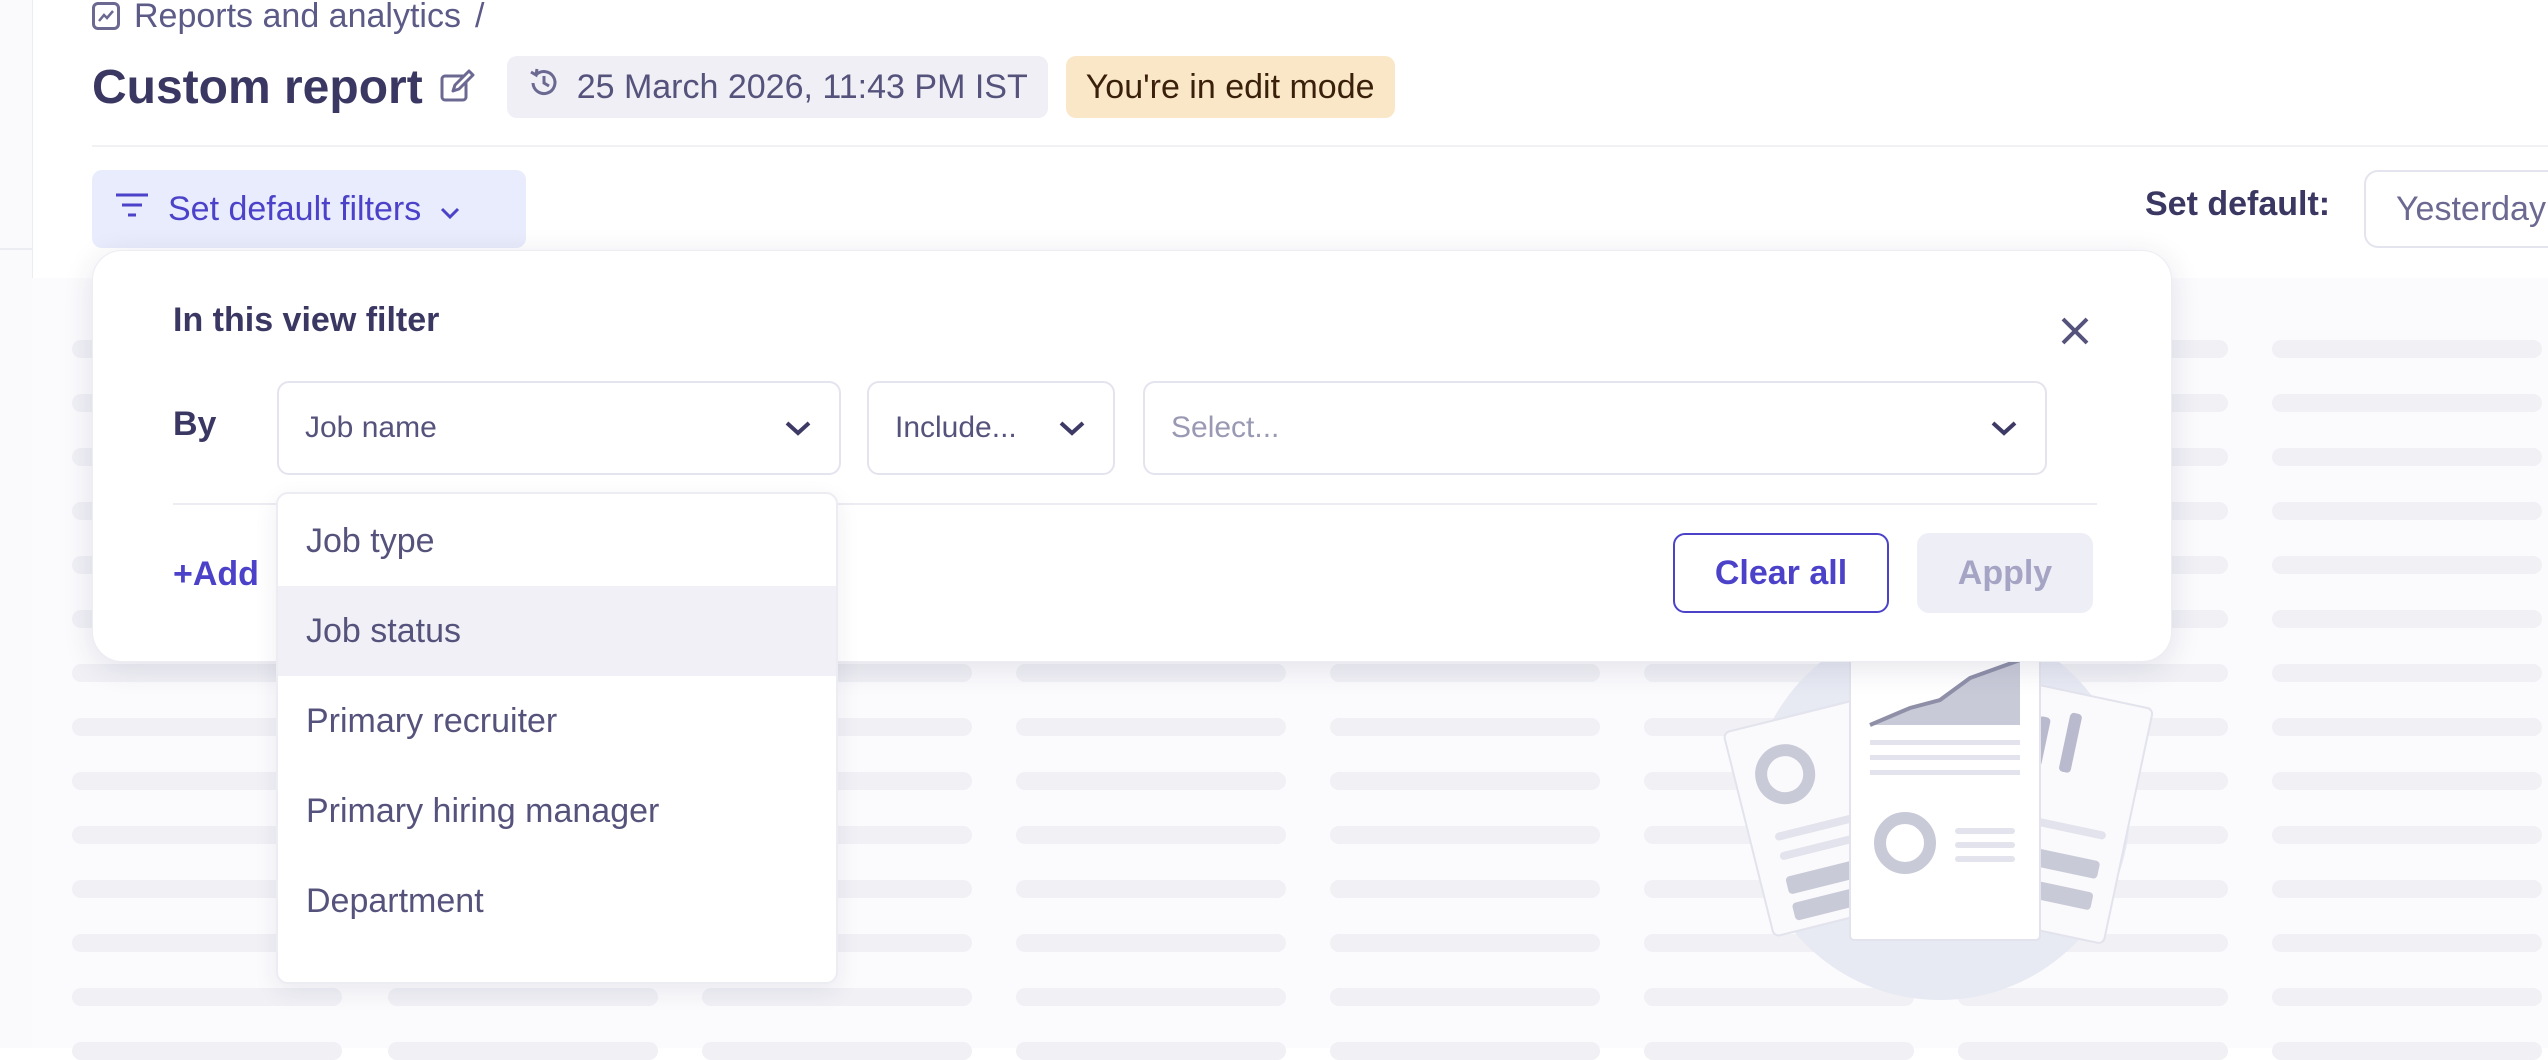 The image size is (2548, 1060). Describe the element at coordinates (195, 424) in the screenshot. I see `by-label: By` at that location.